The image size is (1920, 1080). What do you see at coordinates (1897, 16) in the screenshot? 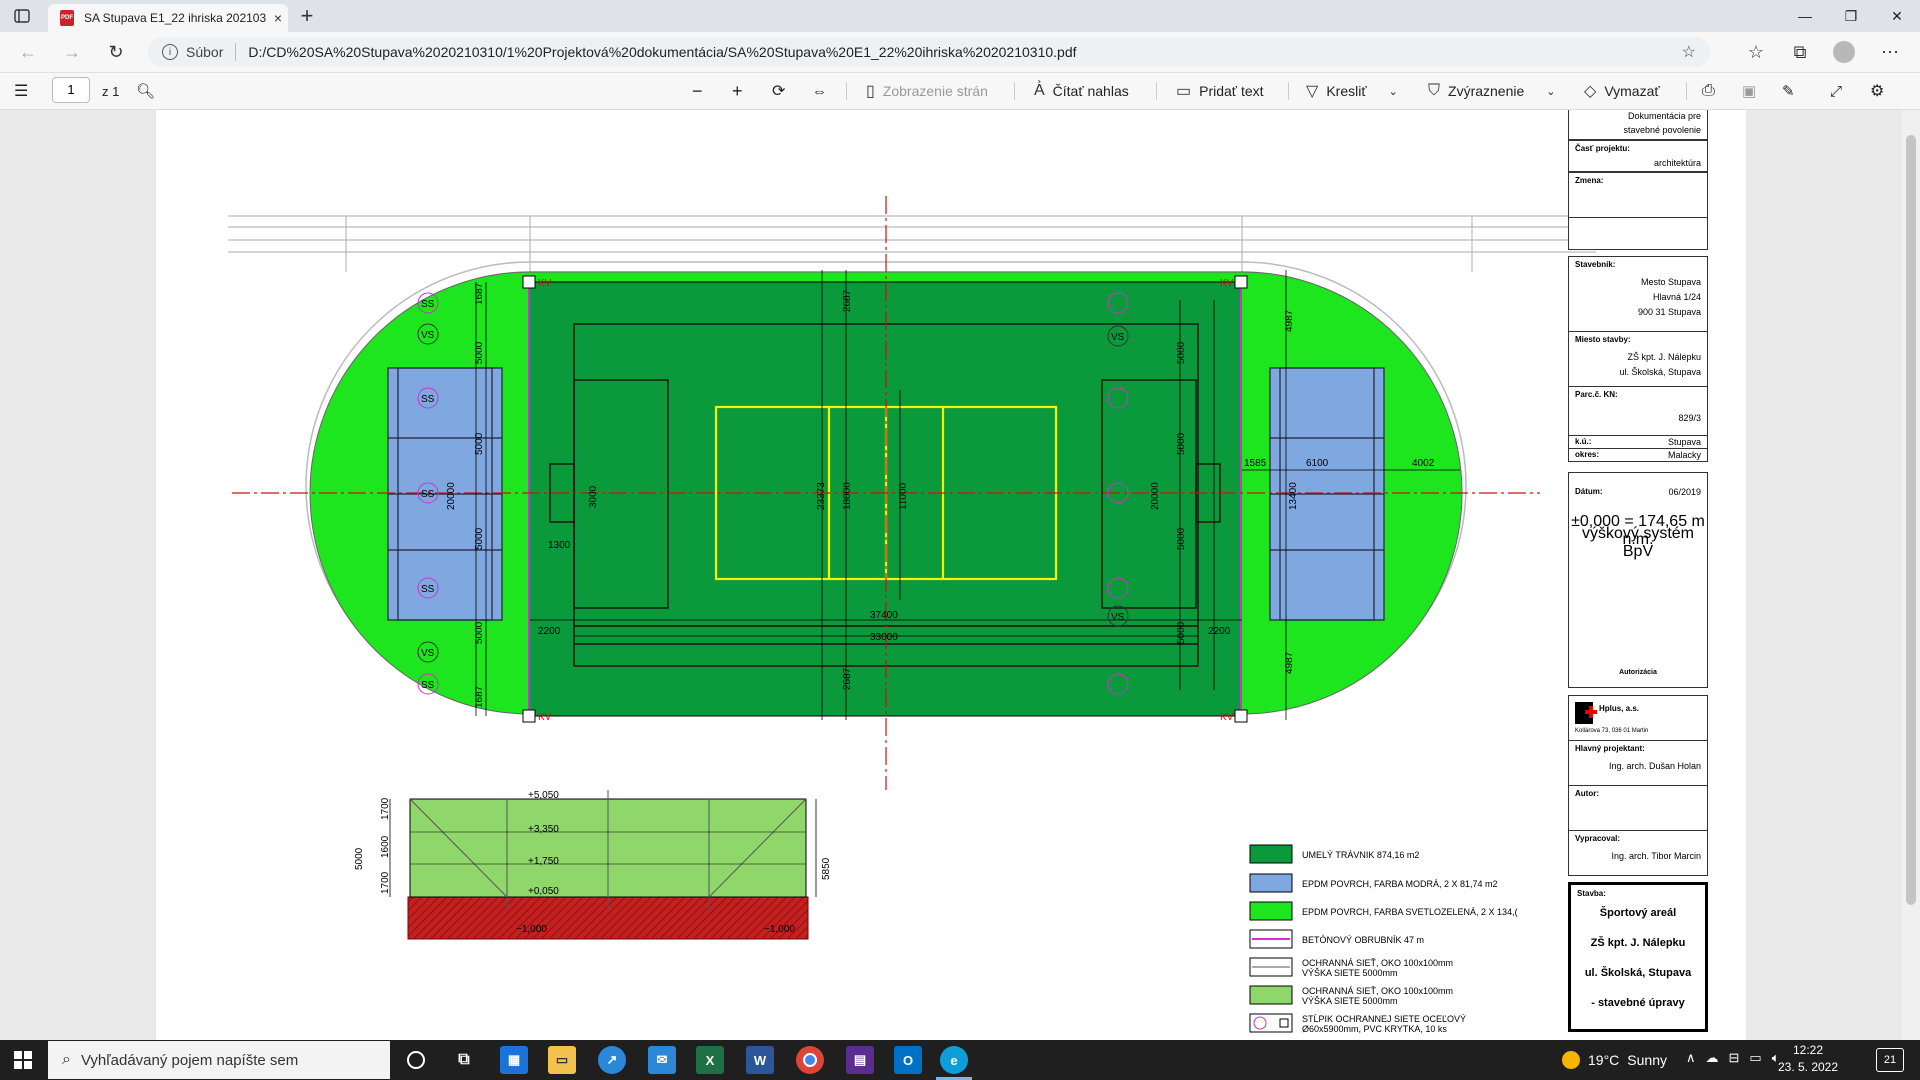
I see `close-window-button: ✕` at bounding box center [1897, 16].